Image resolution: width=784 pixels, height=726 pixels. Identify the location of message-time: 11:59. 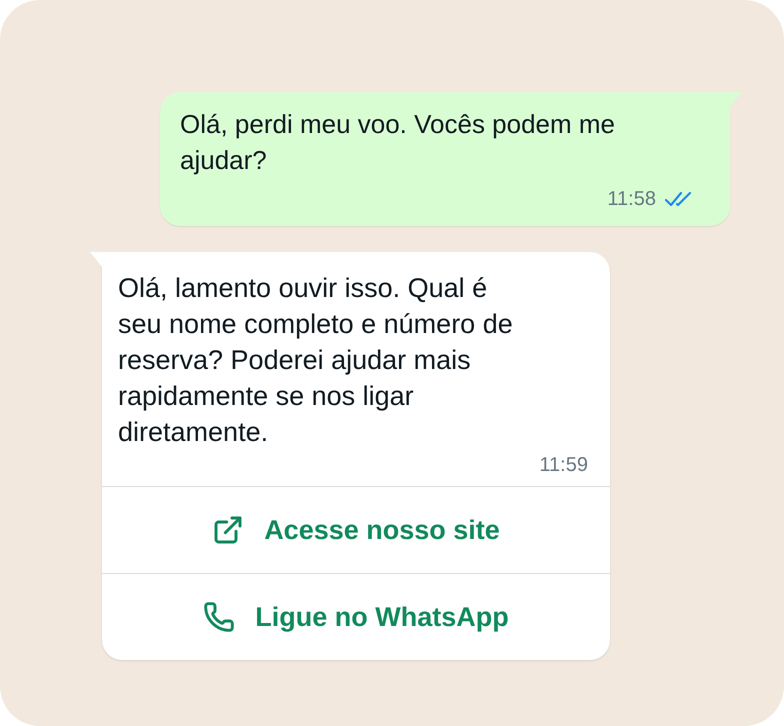
(564, 465).